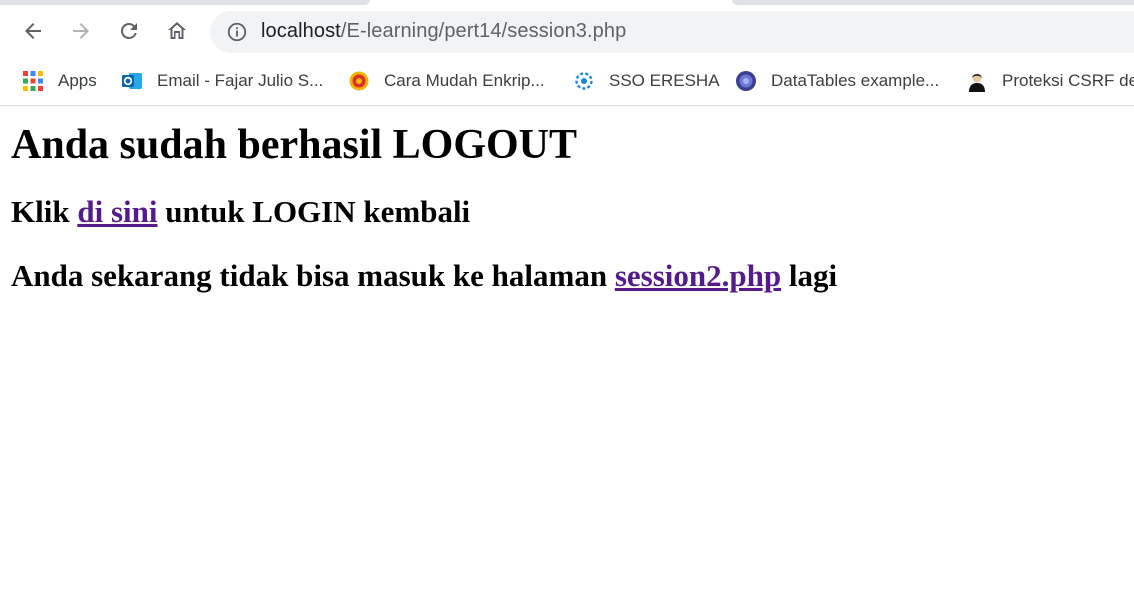  I want to click on url-path: /E-learning/pert14/session3.php, so click(483, 31).